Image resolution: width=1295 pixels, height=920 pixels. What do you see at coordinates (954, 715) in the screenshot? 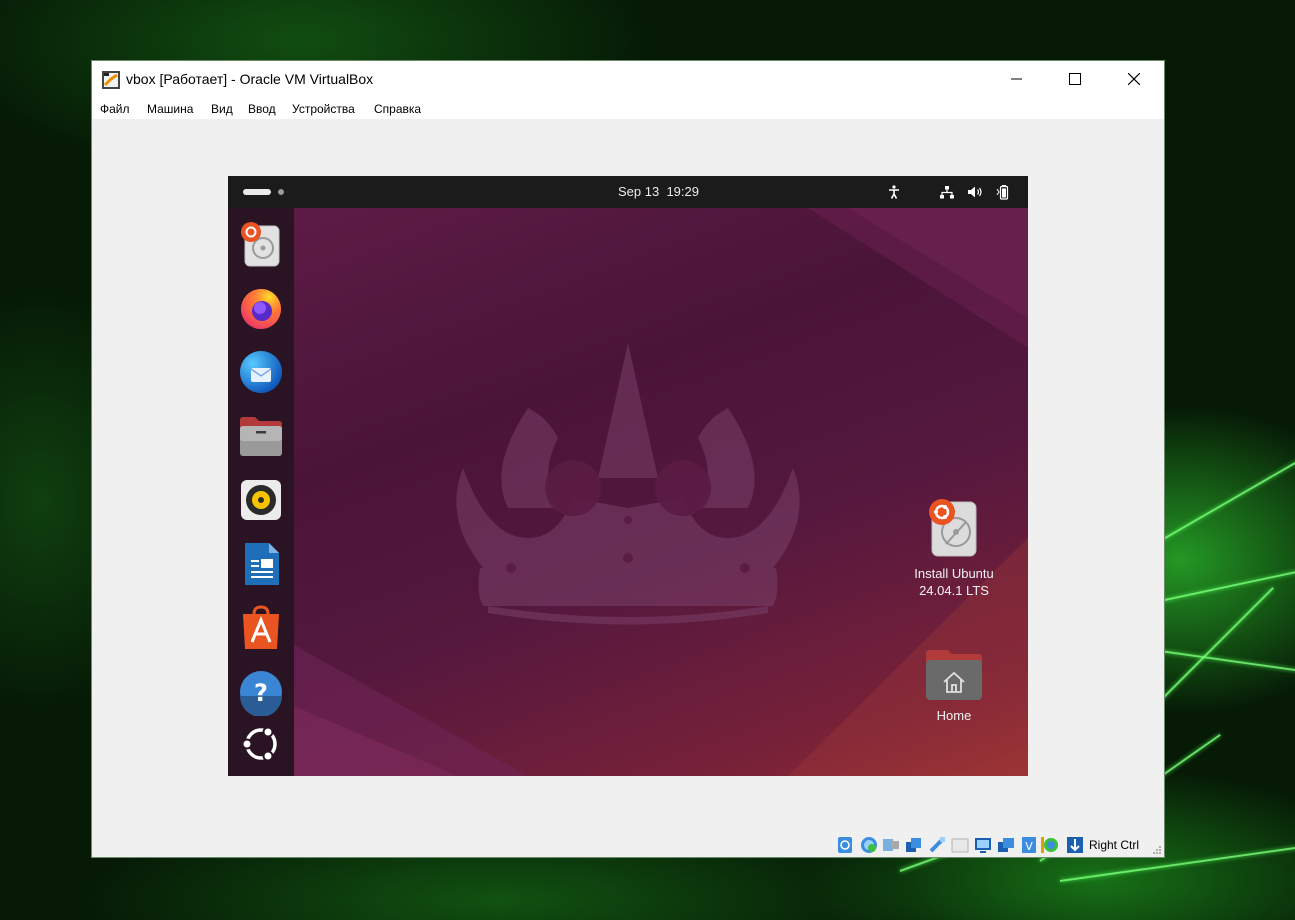
I see `home-label: Home` at bounding box center [954, 715].